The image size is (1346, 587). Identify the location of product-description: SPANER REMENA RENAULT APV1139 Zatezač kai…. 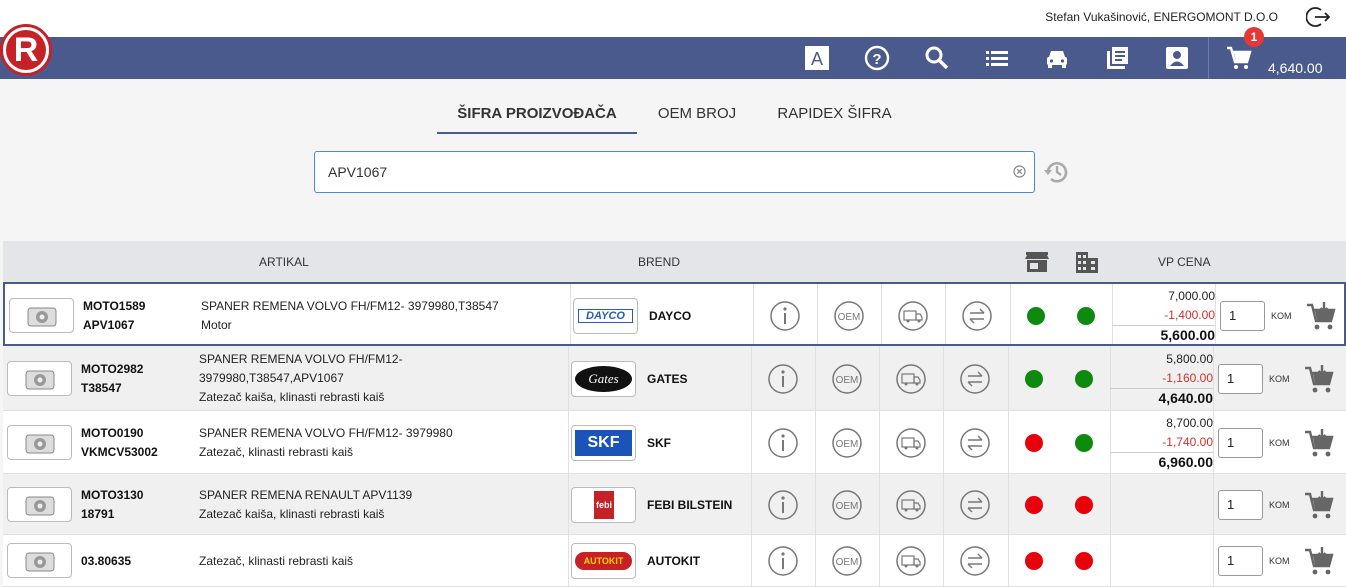
(379, 505).